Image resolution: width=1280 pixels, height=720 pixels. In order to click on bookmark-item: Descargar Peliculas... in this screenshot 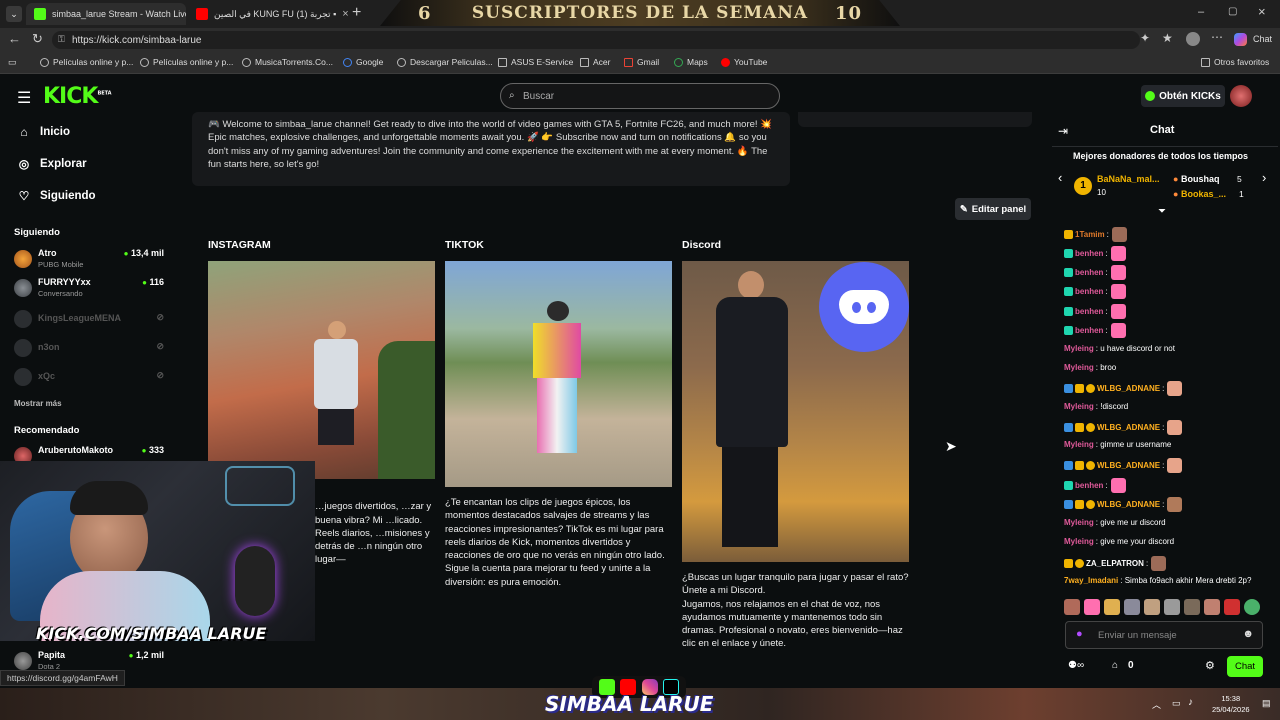, I will do `click(445, 62)`.